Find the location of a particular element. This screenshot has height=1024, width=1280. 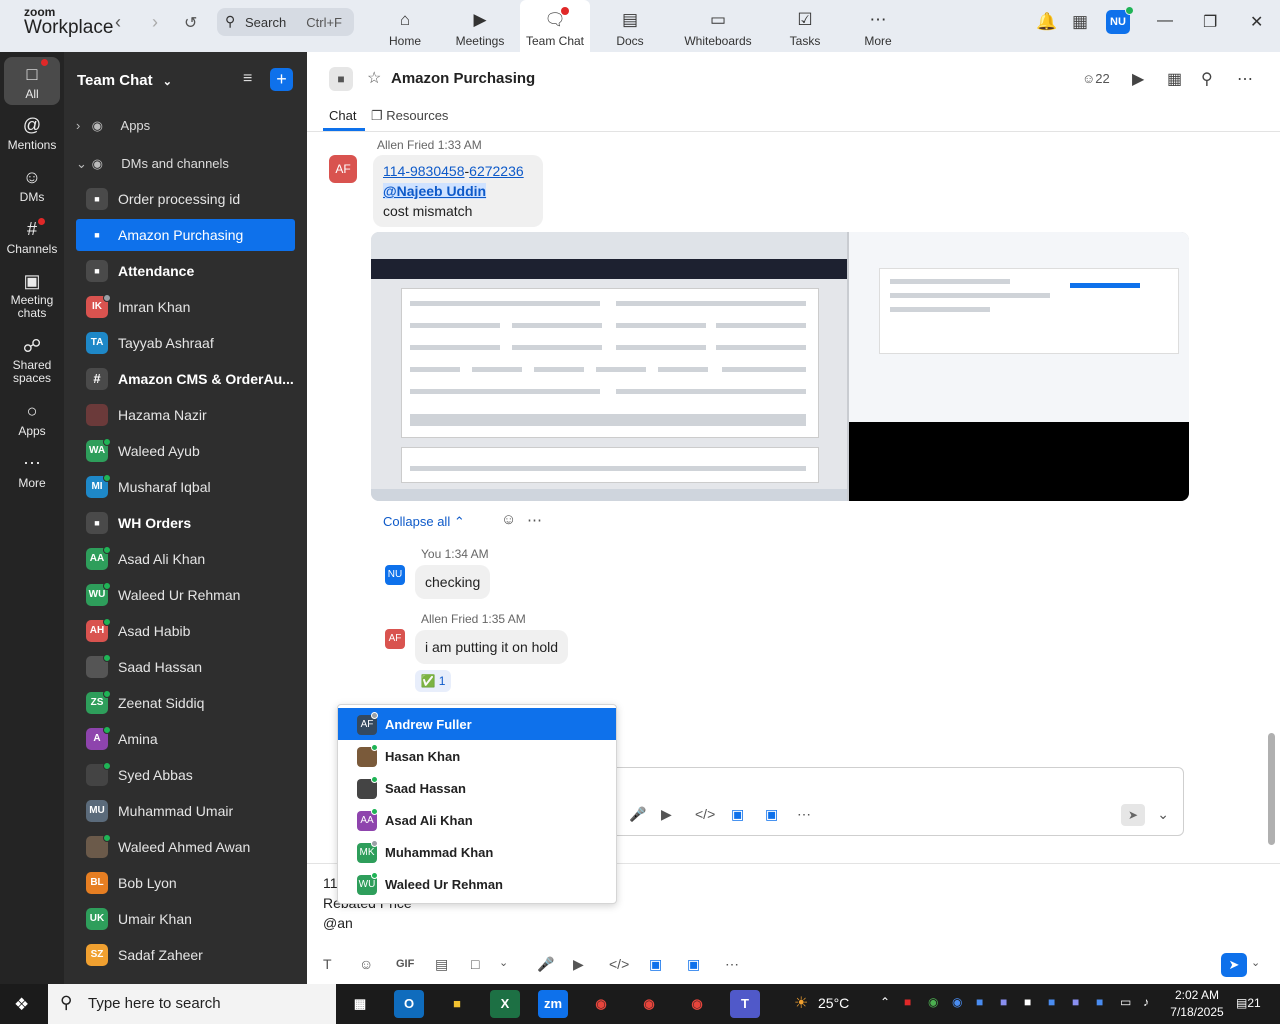

zoom-app-icon: zm is located at coordinates (553, 1004).